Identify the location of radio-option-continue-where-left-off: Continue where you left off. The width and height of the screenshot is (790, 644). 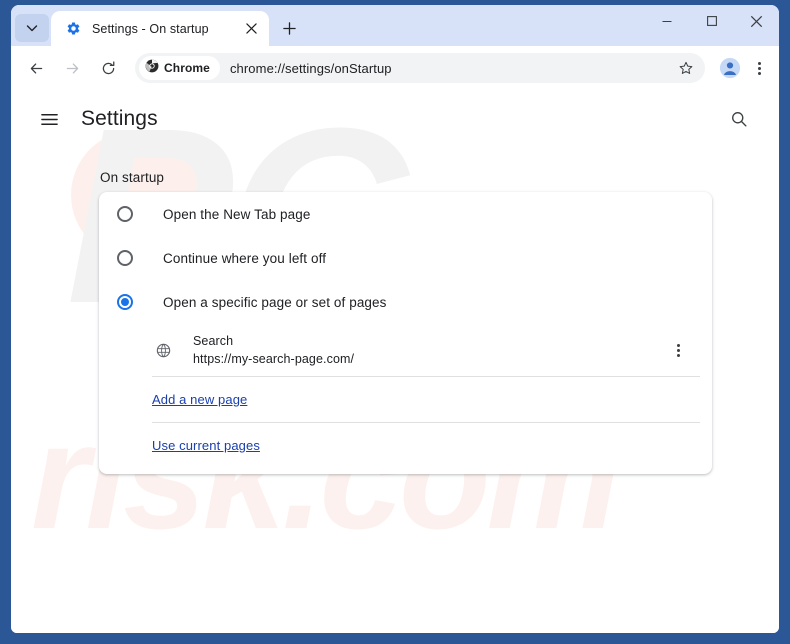
(405, 258).